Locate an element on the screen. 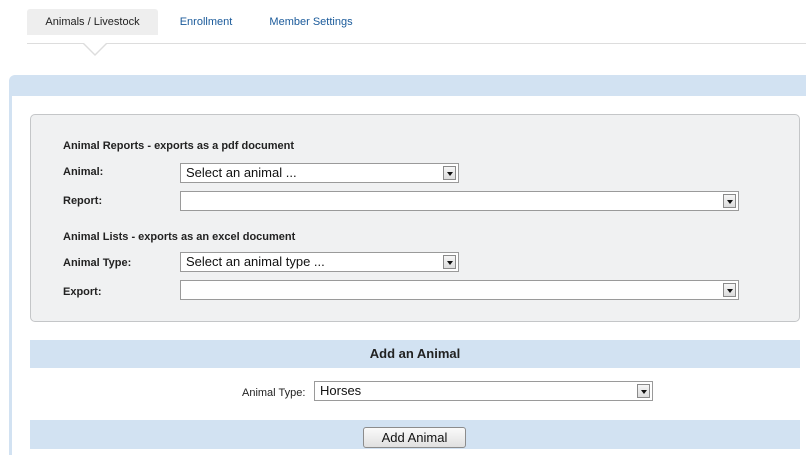 This screenshot has width=806, height=456. tab-enrollment: Enrollment is located at coordinates (206, 22).